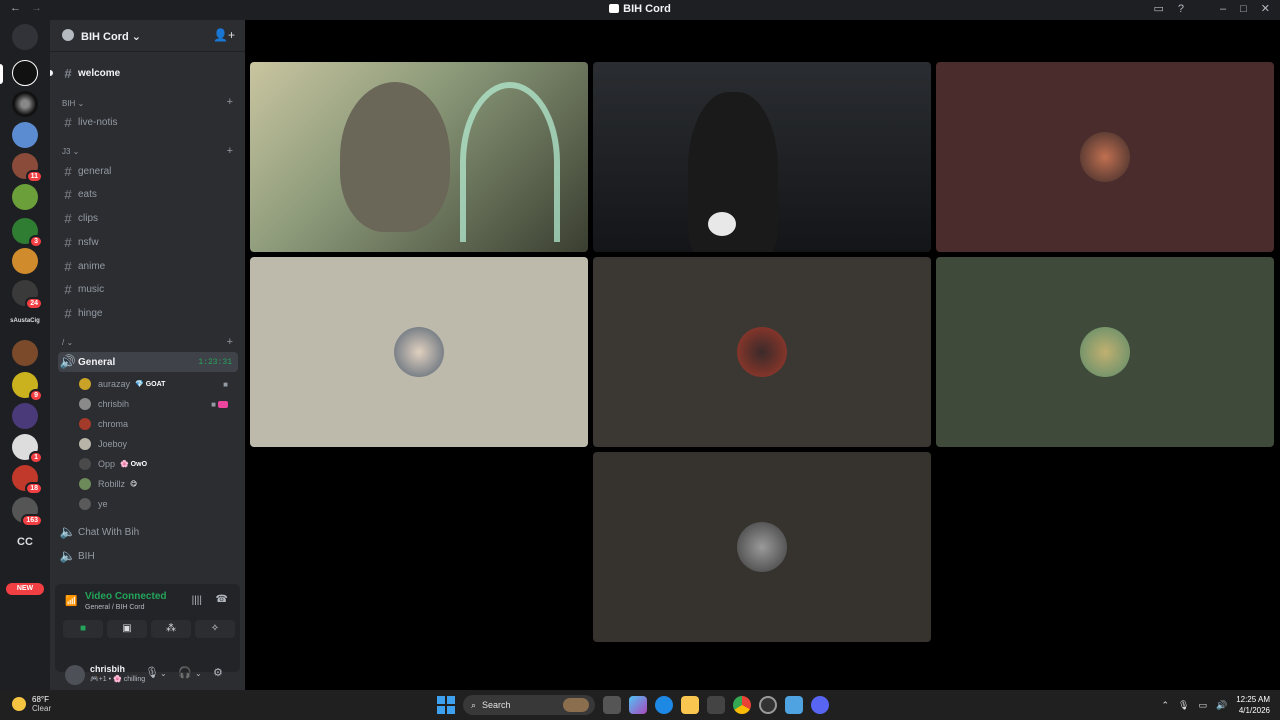 This screenshot has height=720, width=1280. Describe the element at coordinates (148, 122) in the screenshot. I see `channel-live-notis: # live-notis` at that location.